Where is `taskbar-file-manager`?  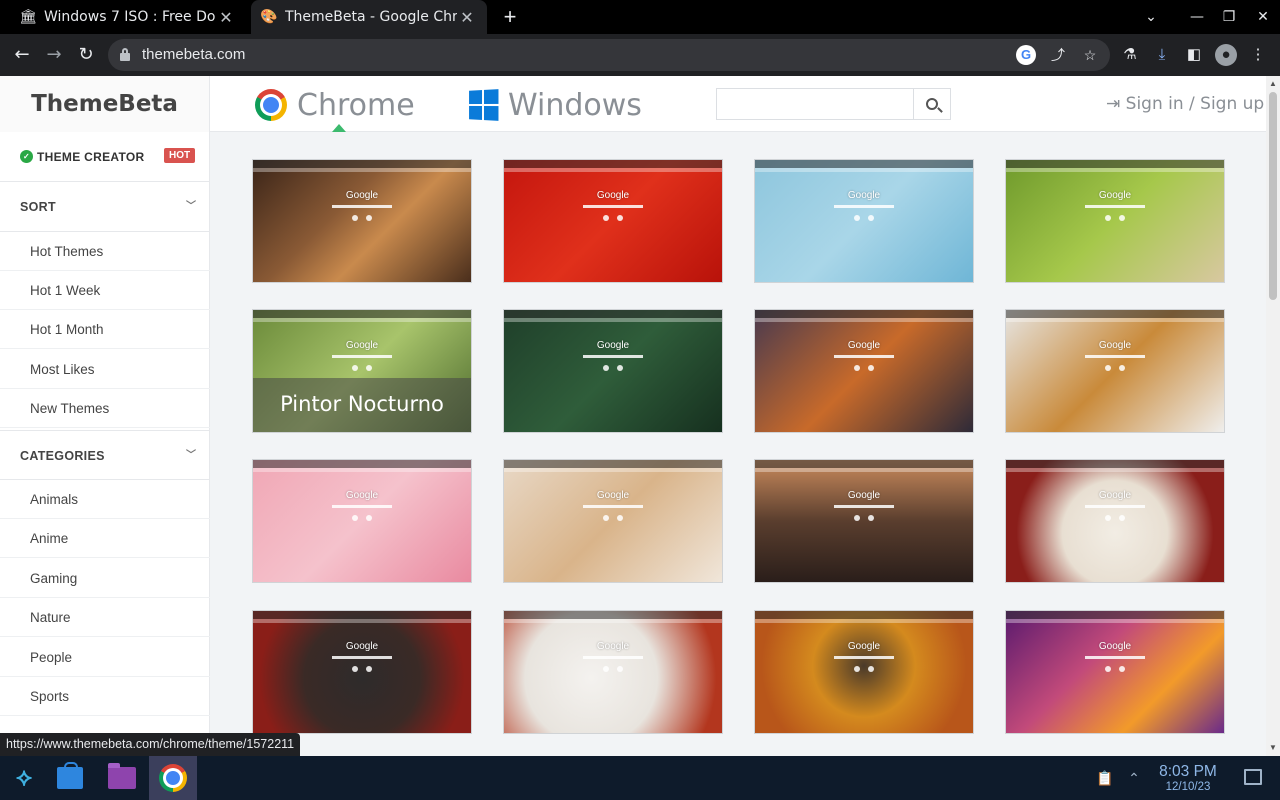
taskbar-file-manager is located at coordinates (122, 778).